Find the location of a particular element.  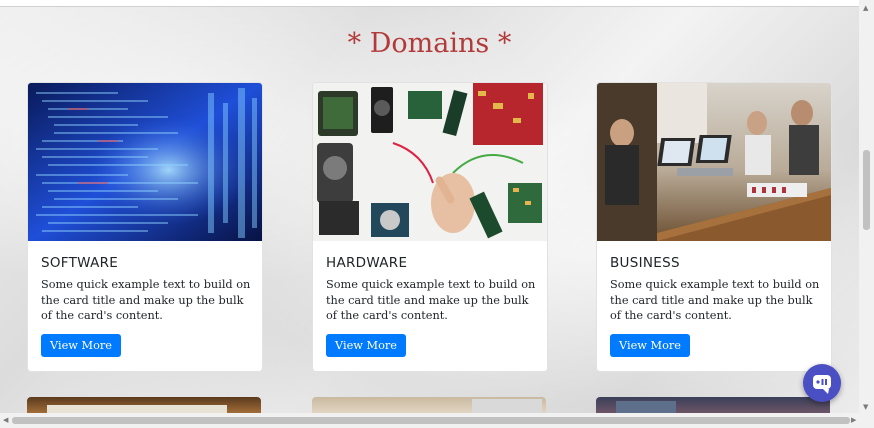

card-title: HARDWARE is located at coordinates (367, 263).